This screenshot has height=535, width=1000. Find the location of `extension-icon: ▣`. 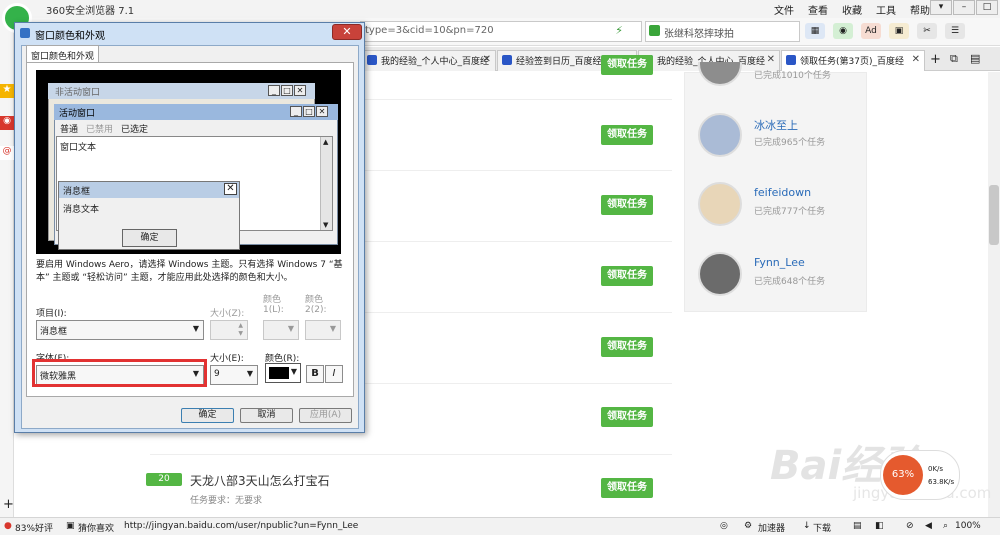

extension-icon: ▣ is located at coordinates (899, 31).